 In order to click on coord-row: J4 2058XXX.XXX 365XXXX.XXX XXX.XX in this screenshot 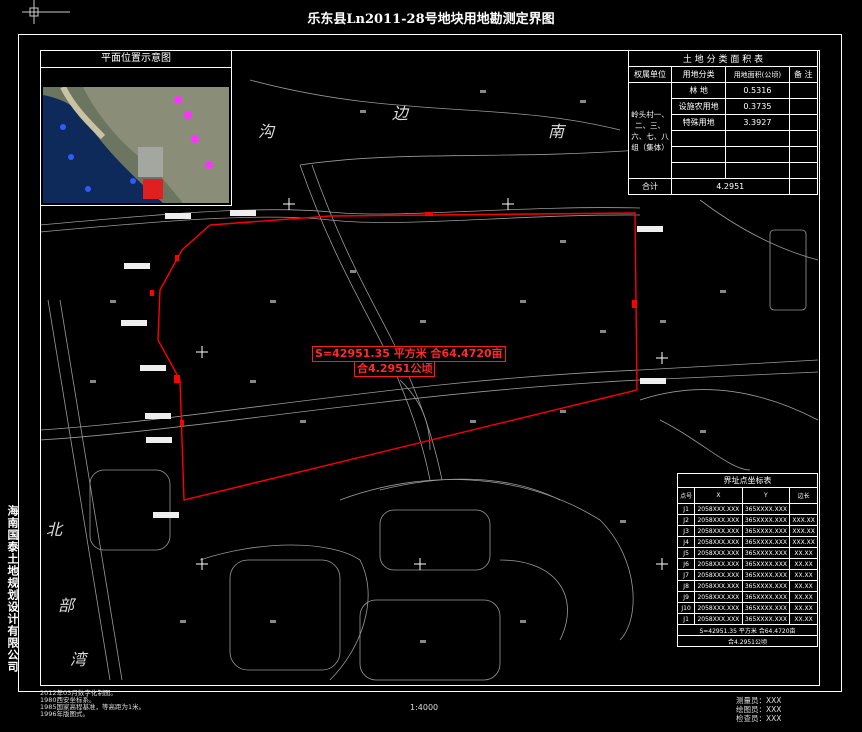, I will do `click(747, 542)`.